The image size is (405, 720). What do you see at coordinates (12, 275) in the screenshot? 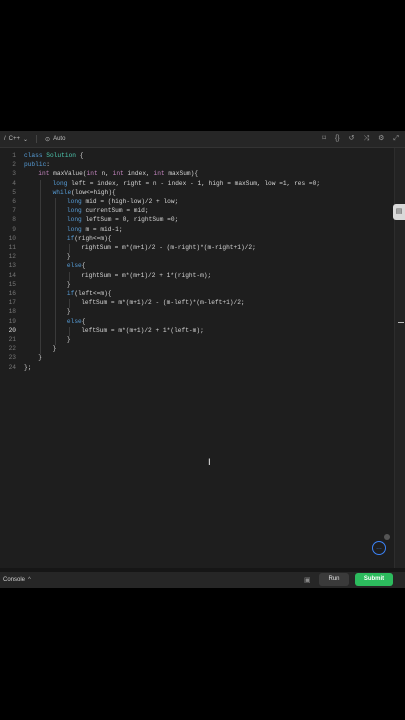
I see `line-number: 14` at bounding box center [12, 275].